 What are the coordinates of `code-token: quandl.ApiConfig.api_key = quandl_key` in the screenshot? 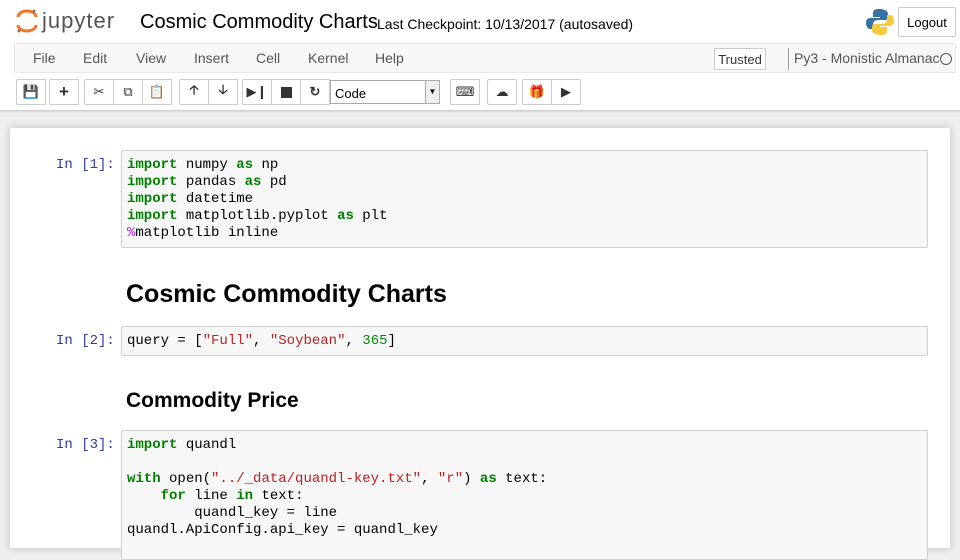 It's located at (282, 530).